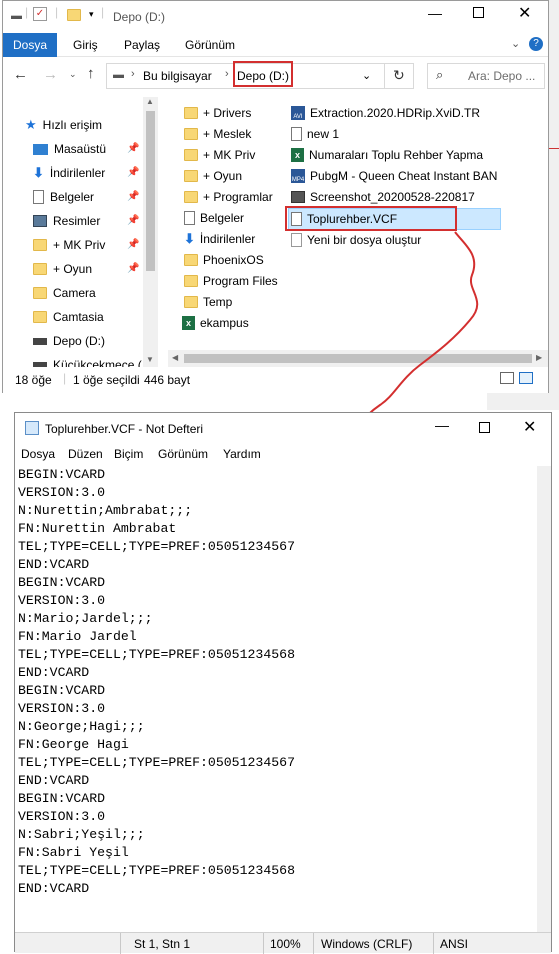  What do you see at coordinates (484, 427) in the screenshot?
I see `notepad-maximize-button` at bounding box center [484, 427].